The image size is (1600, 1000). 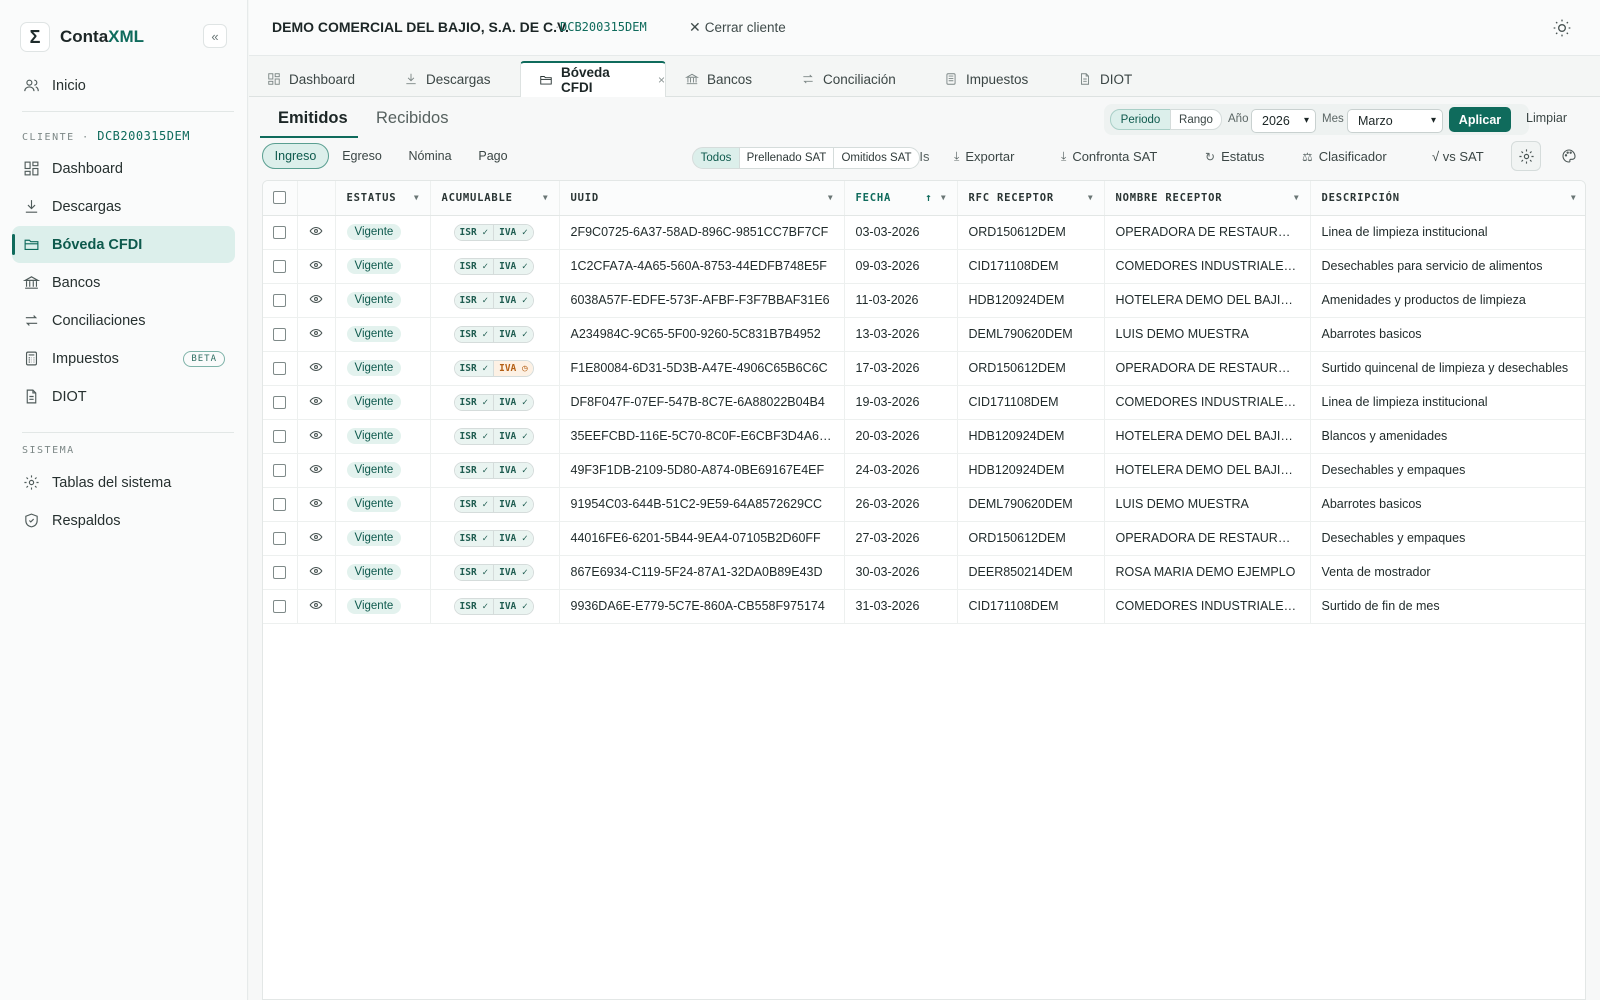 What do you see at coordinates (1234, 156) in the screenshot?
I see `estatus-button: ↻ Estatus` at bounding box center [1234, 156].